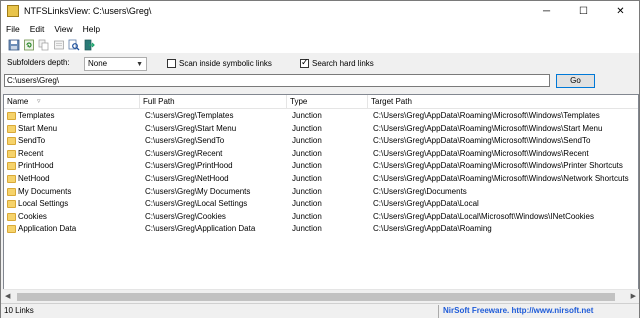 Image resolution: width=640 pixels, height=318 pixels. I want to click on maximize-button: ☐, so click(583, 11).